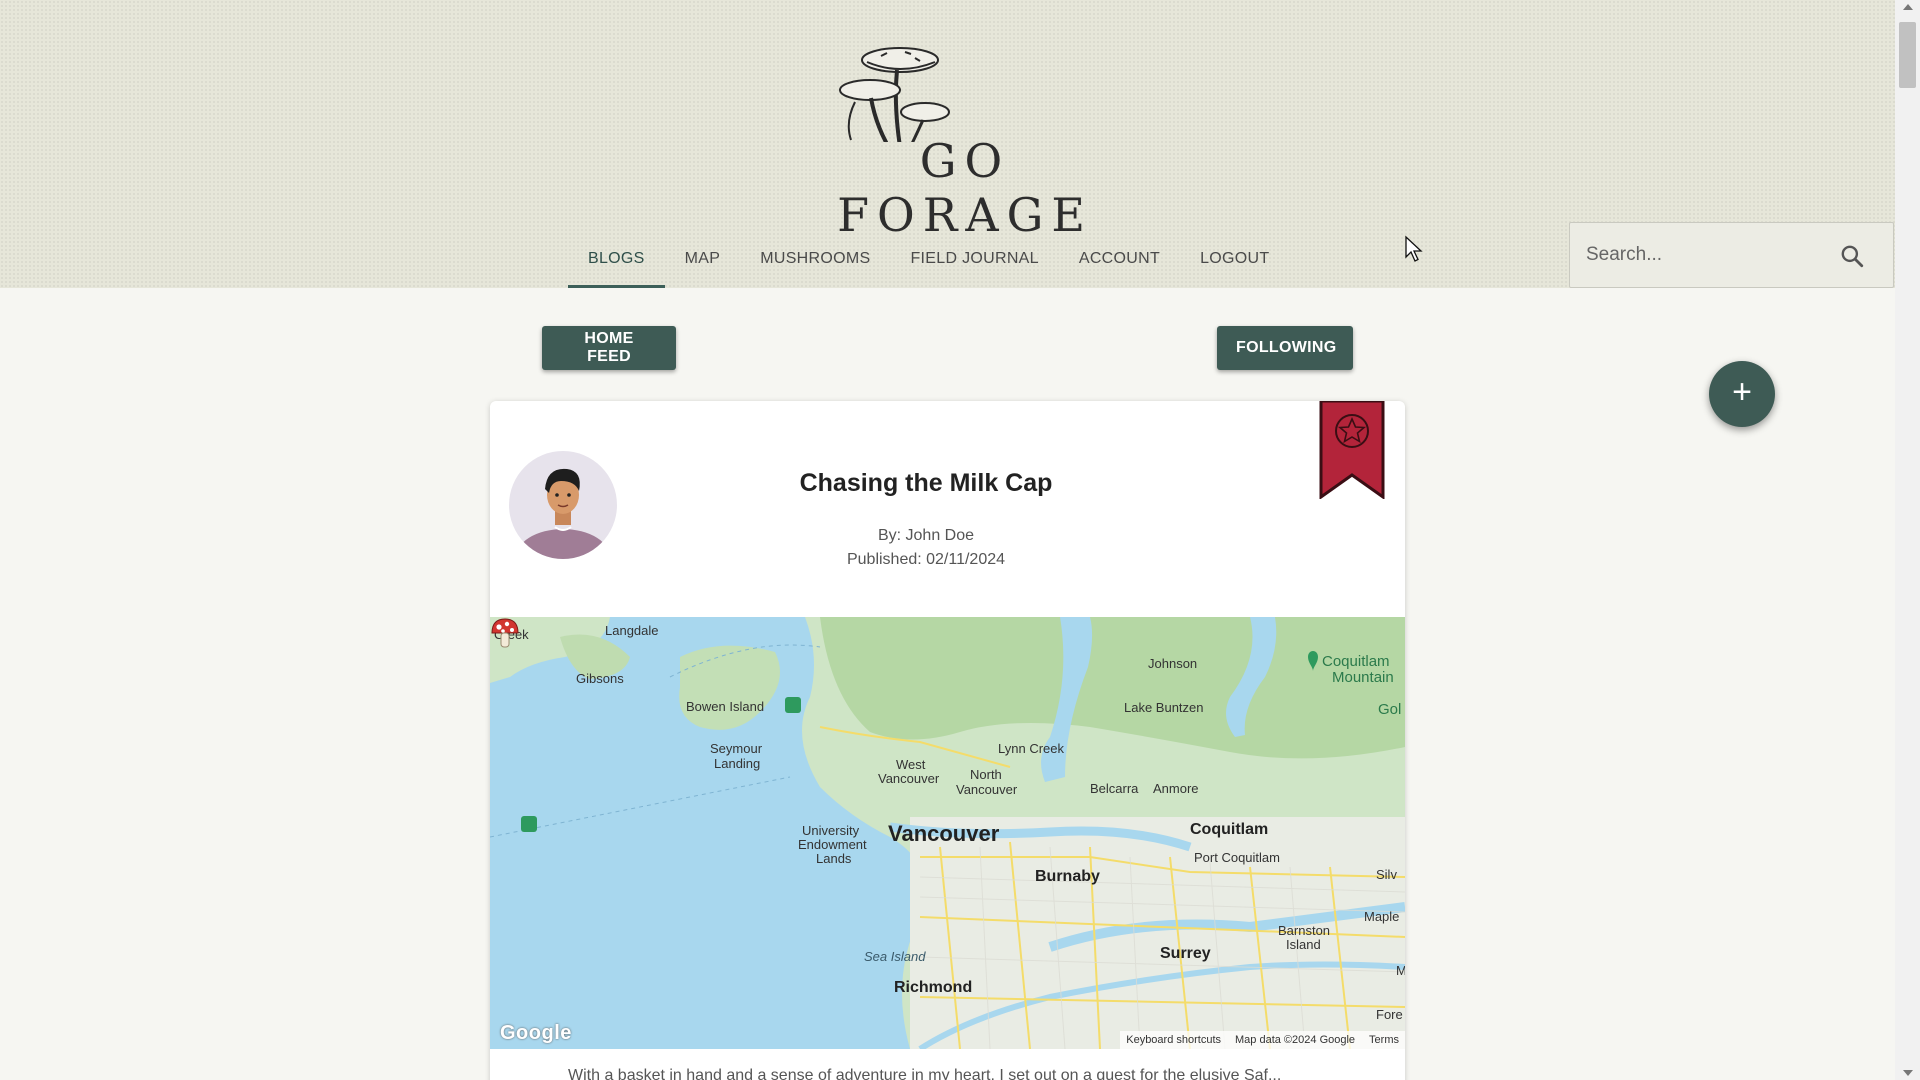  What do you see at coordinates (1229, 829) in the screenshot?
I see `map-label-coquitlam: Coquitlam` at bounding box center [1229, 829].